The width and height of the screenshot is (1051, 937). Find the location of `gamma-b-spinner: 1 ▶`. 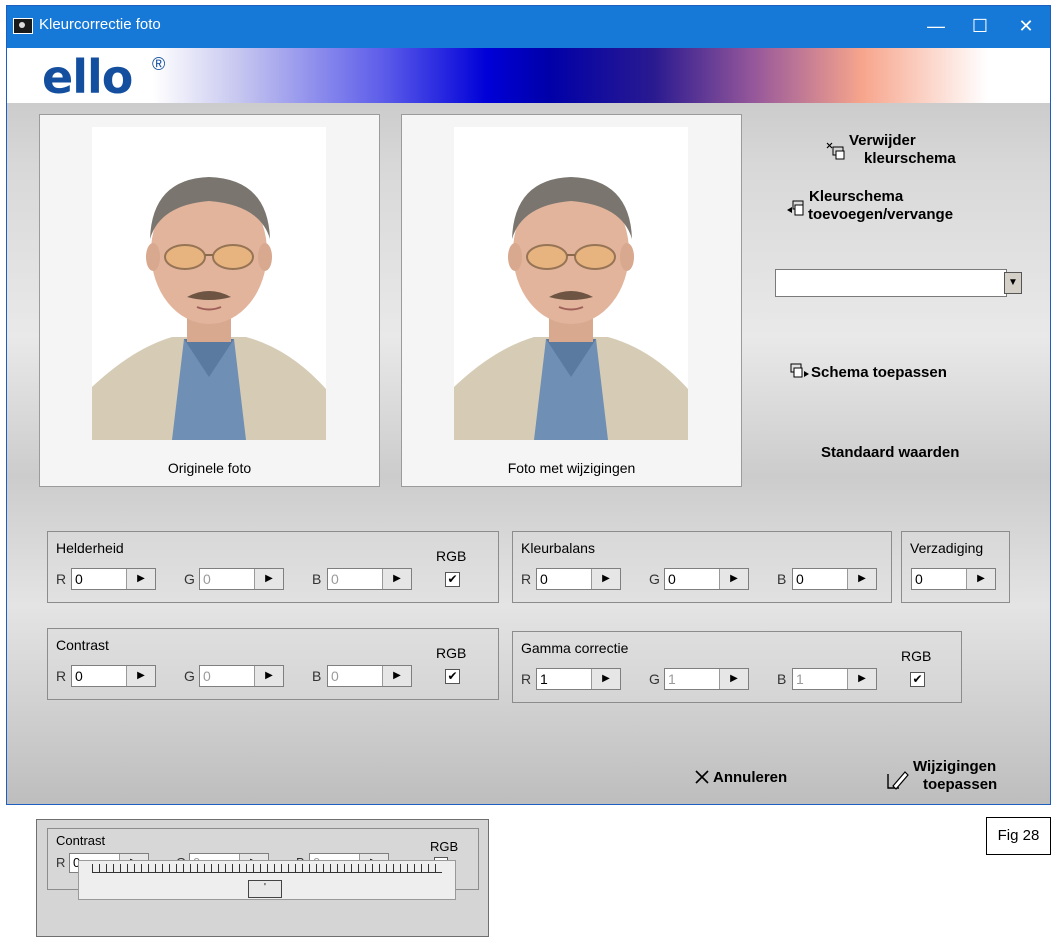

gamma-b-spinner: 1 ▶ is located at coordinates (834, 679).